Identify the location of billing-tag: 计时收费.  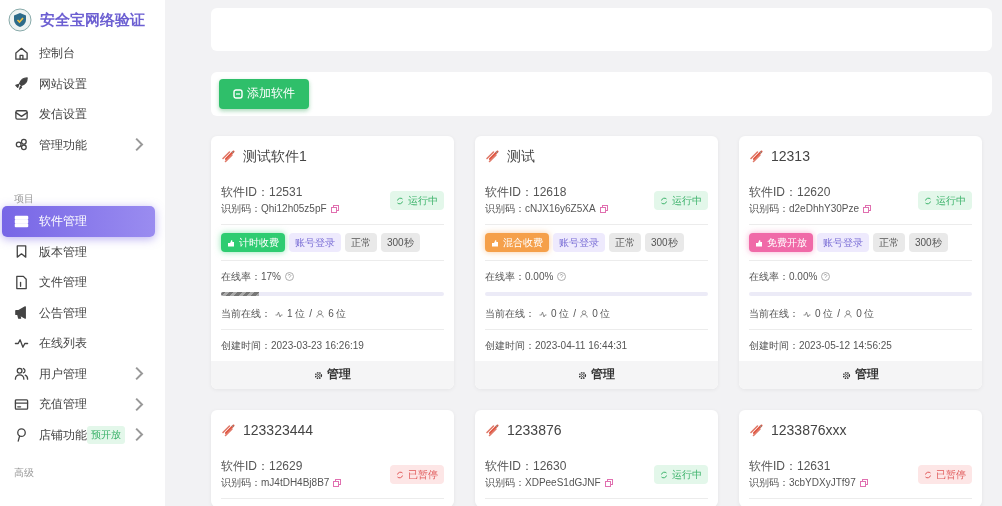
(253, 242).